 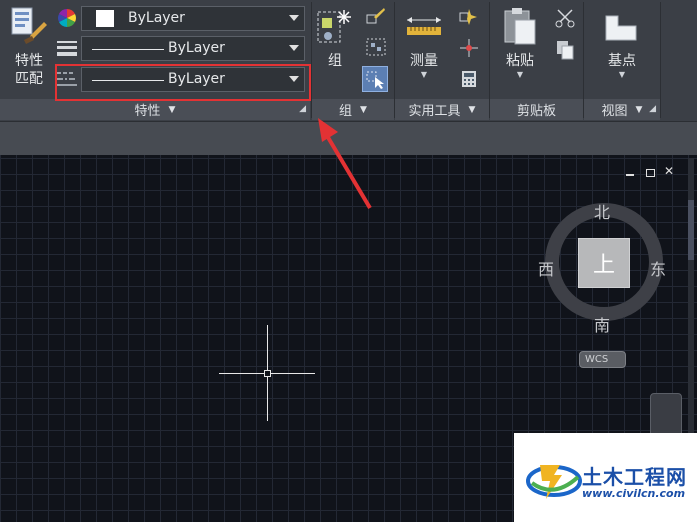 I want to click on color-swatch, so click(x=105, y=18).